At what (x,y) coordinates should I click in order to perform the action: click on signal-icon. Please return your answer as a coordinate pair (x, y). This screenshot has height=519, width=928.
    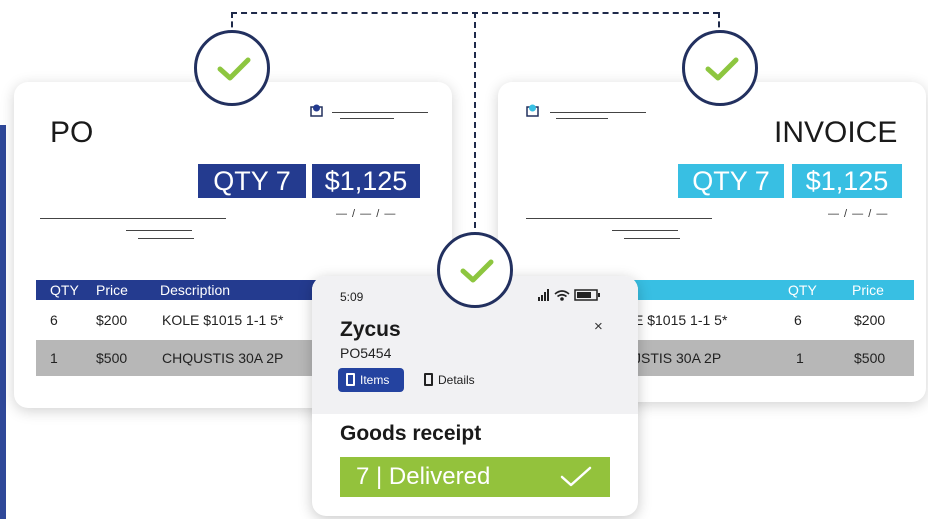
    Looking at the image, I should click on (543, 295).